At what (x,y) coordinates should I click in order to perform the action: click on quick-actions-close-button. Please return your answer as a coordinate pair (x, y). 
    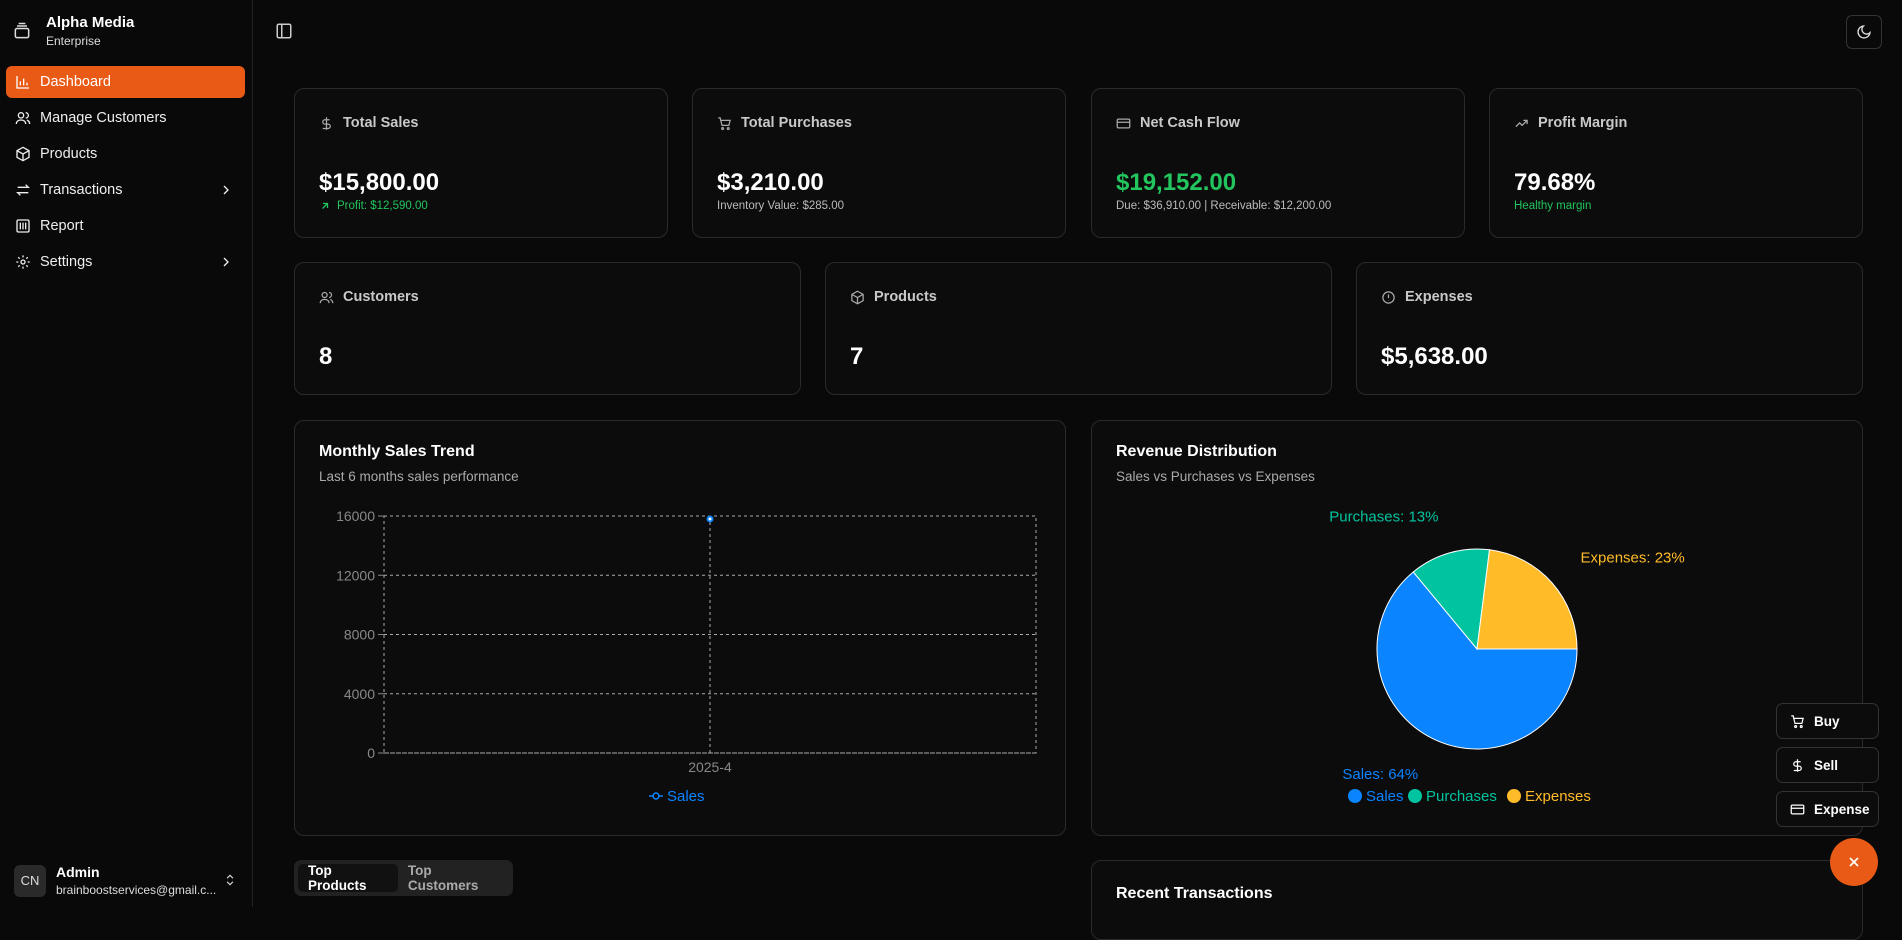
    Looking at the image, I should click on (1854, 862).